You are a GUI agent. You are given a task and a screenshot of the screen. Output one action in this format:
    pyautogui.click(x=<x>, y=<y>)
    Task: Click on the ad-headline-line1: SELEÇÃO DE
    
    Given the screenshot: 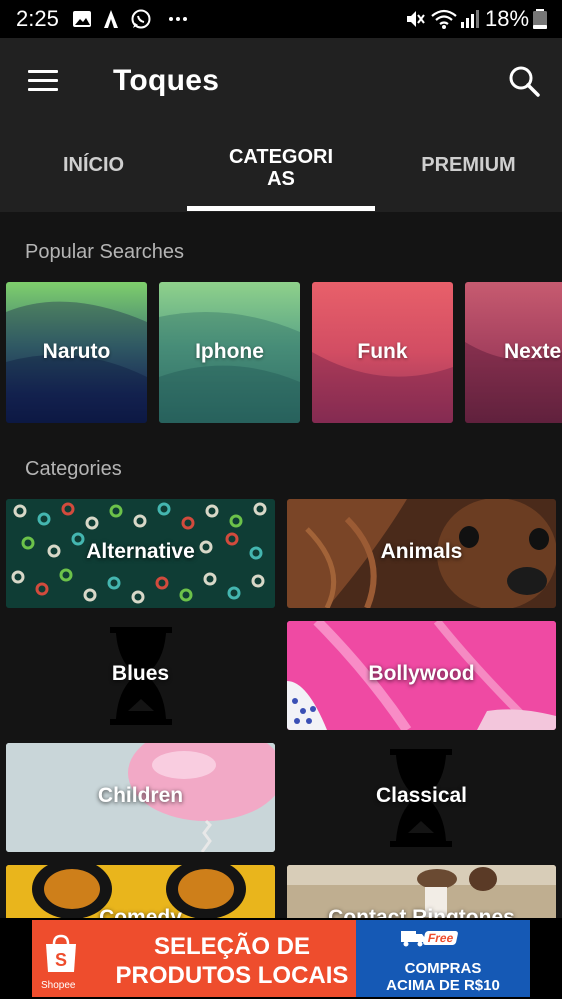 What is the action you would take?
    pyautogui.click(x=232, y=946)
    